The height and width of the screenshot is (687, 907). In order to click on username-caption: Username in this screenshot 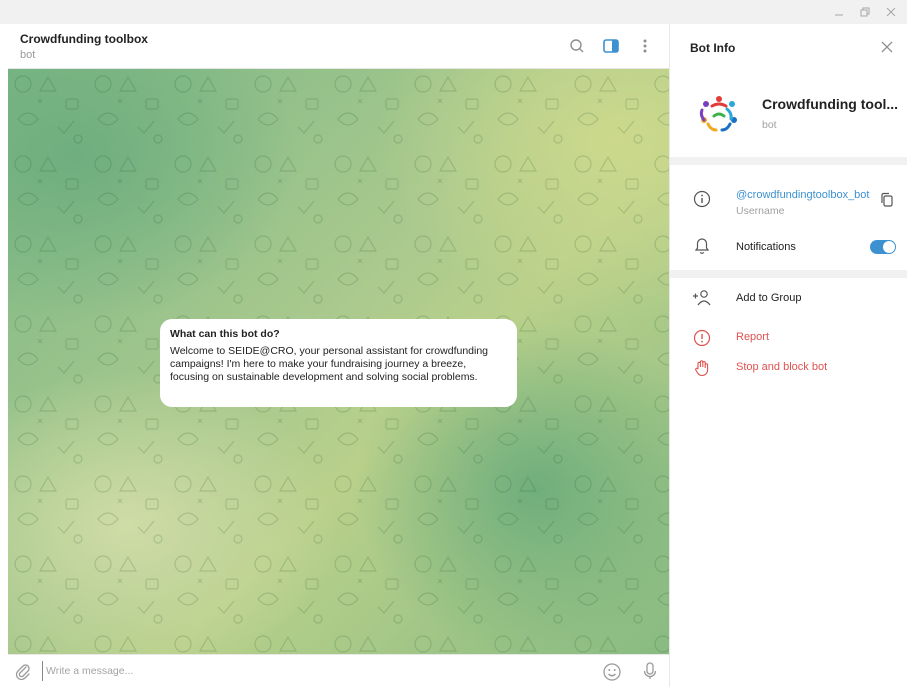, I will do `click(760, 211)`.